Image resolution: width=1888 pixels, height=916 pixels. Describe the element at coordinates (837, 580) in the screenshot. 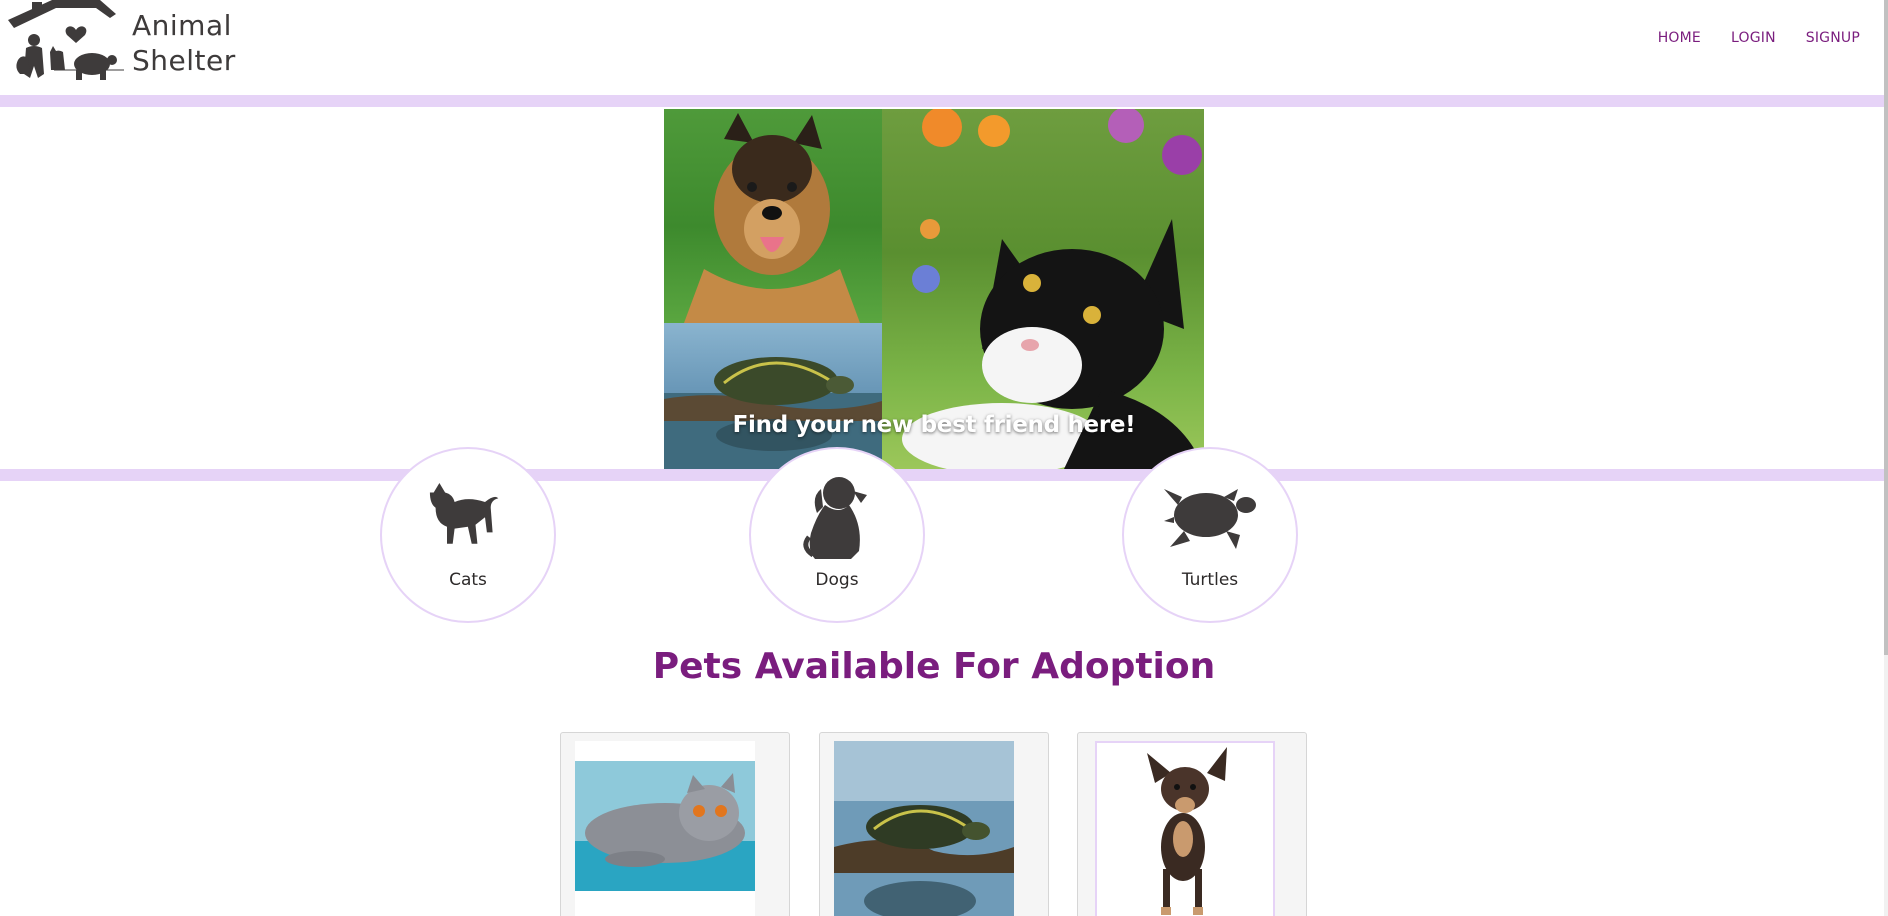

I see `category-dogs-label: Dogs` at that location.